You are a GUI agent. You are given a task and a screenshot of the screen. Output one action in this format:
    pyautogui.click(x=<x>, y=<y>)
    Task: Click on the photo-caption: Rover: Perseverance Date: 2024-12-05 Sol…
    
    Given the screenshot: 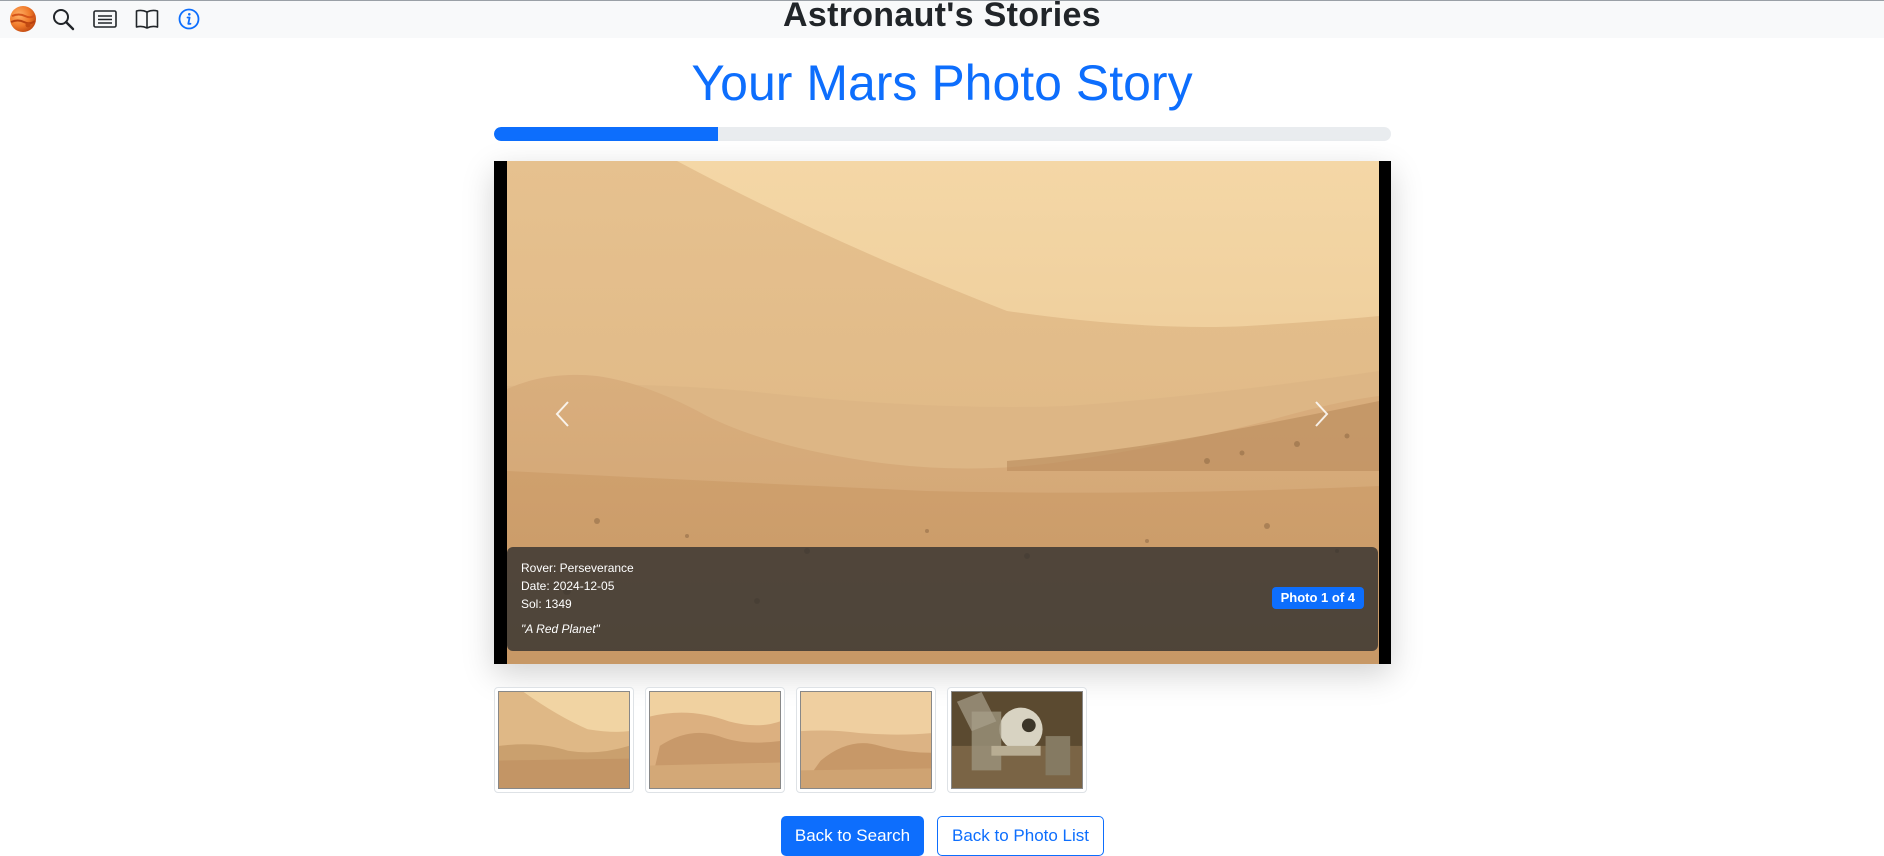 What is the action you would take?
    pyautogui.click(x=942, y=599)
    